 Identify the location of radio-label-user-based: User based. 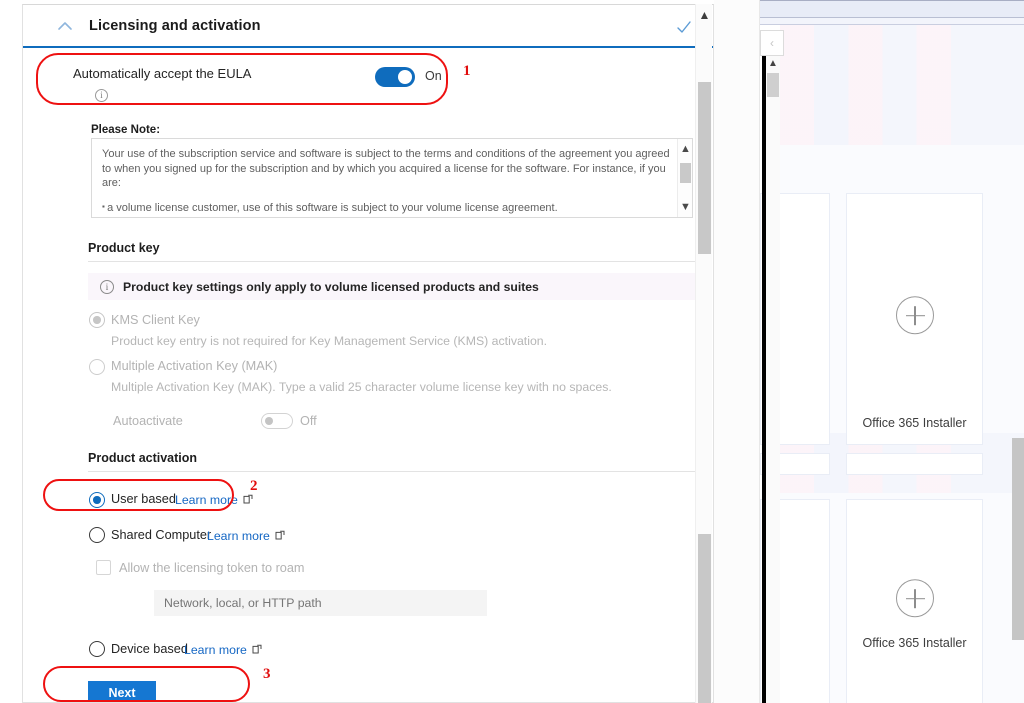
(143, 499).